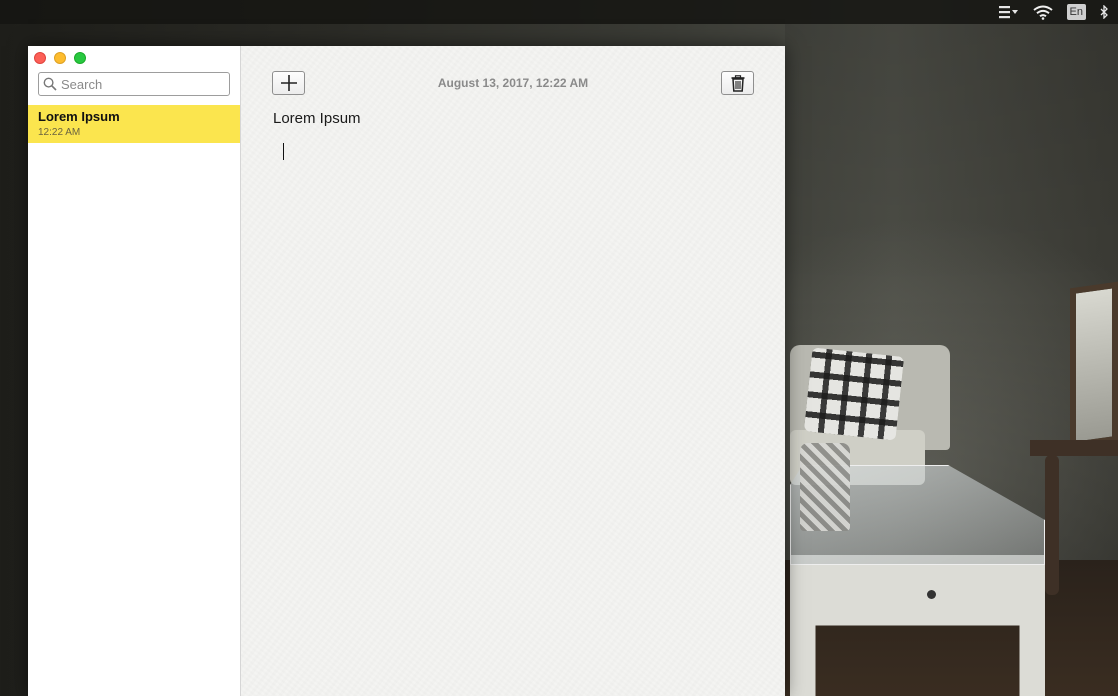  I want to click on note-date: August 13, 2017, 12:22 AM, so click(513, 83).